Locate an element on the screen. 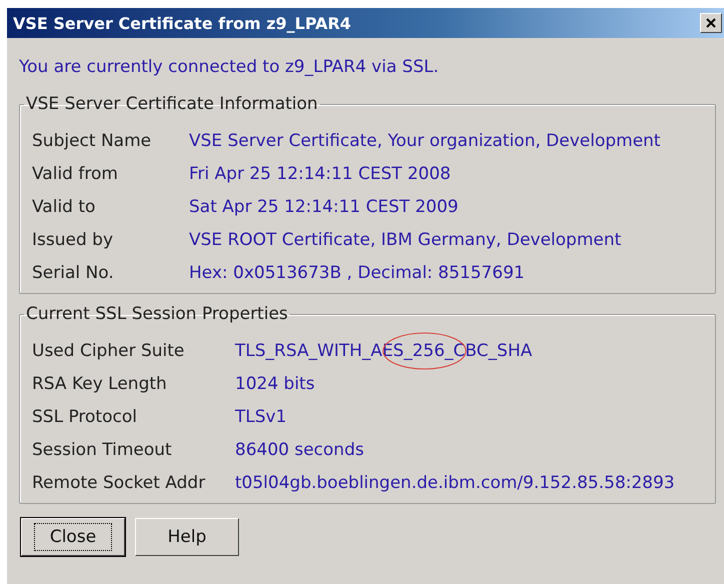  window-title: VSE Server Certificate from z9_LPAR4 is located at coordinates (182, 23).